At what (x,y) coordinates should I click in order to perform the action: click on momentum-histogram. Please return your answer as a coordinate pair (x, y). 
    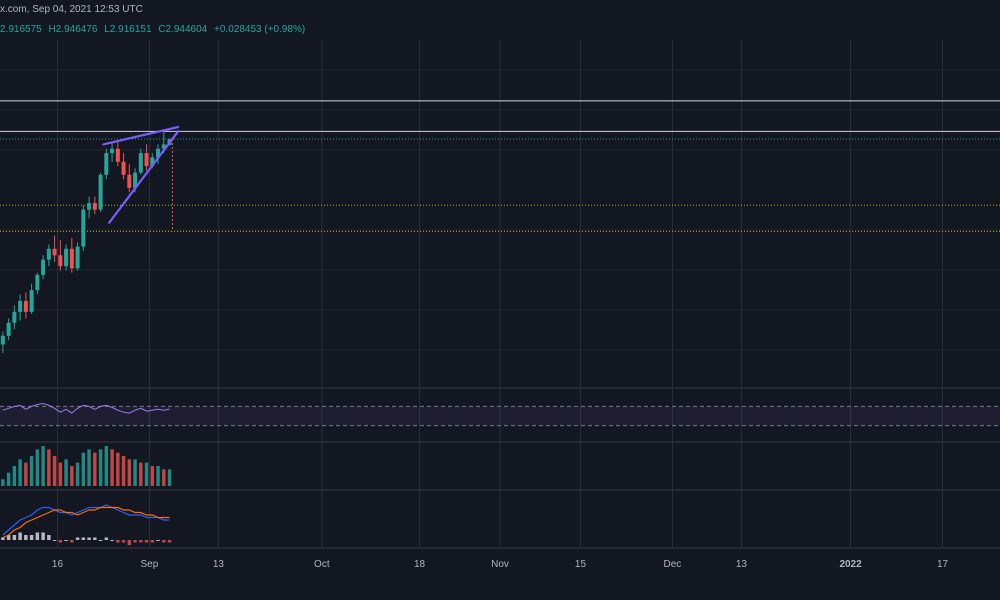
    Looking at the image, I should click on (86, 466).